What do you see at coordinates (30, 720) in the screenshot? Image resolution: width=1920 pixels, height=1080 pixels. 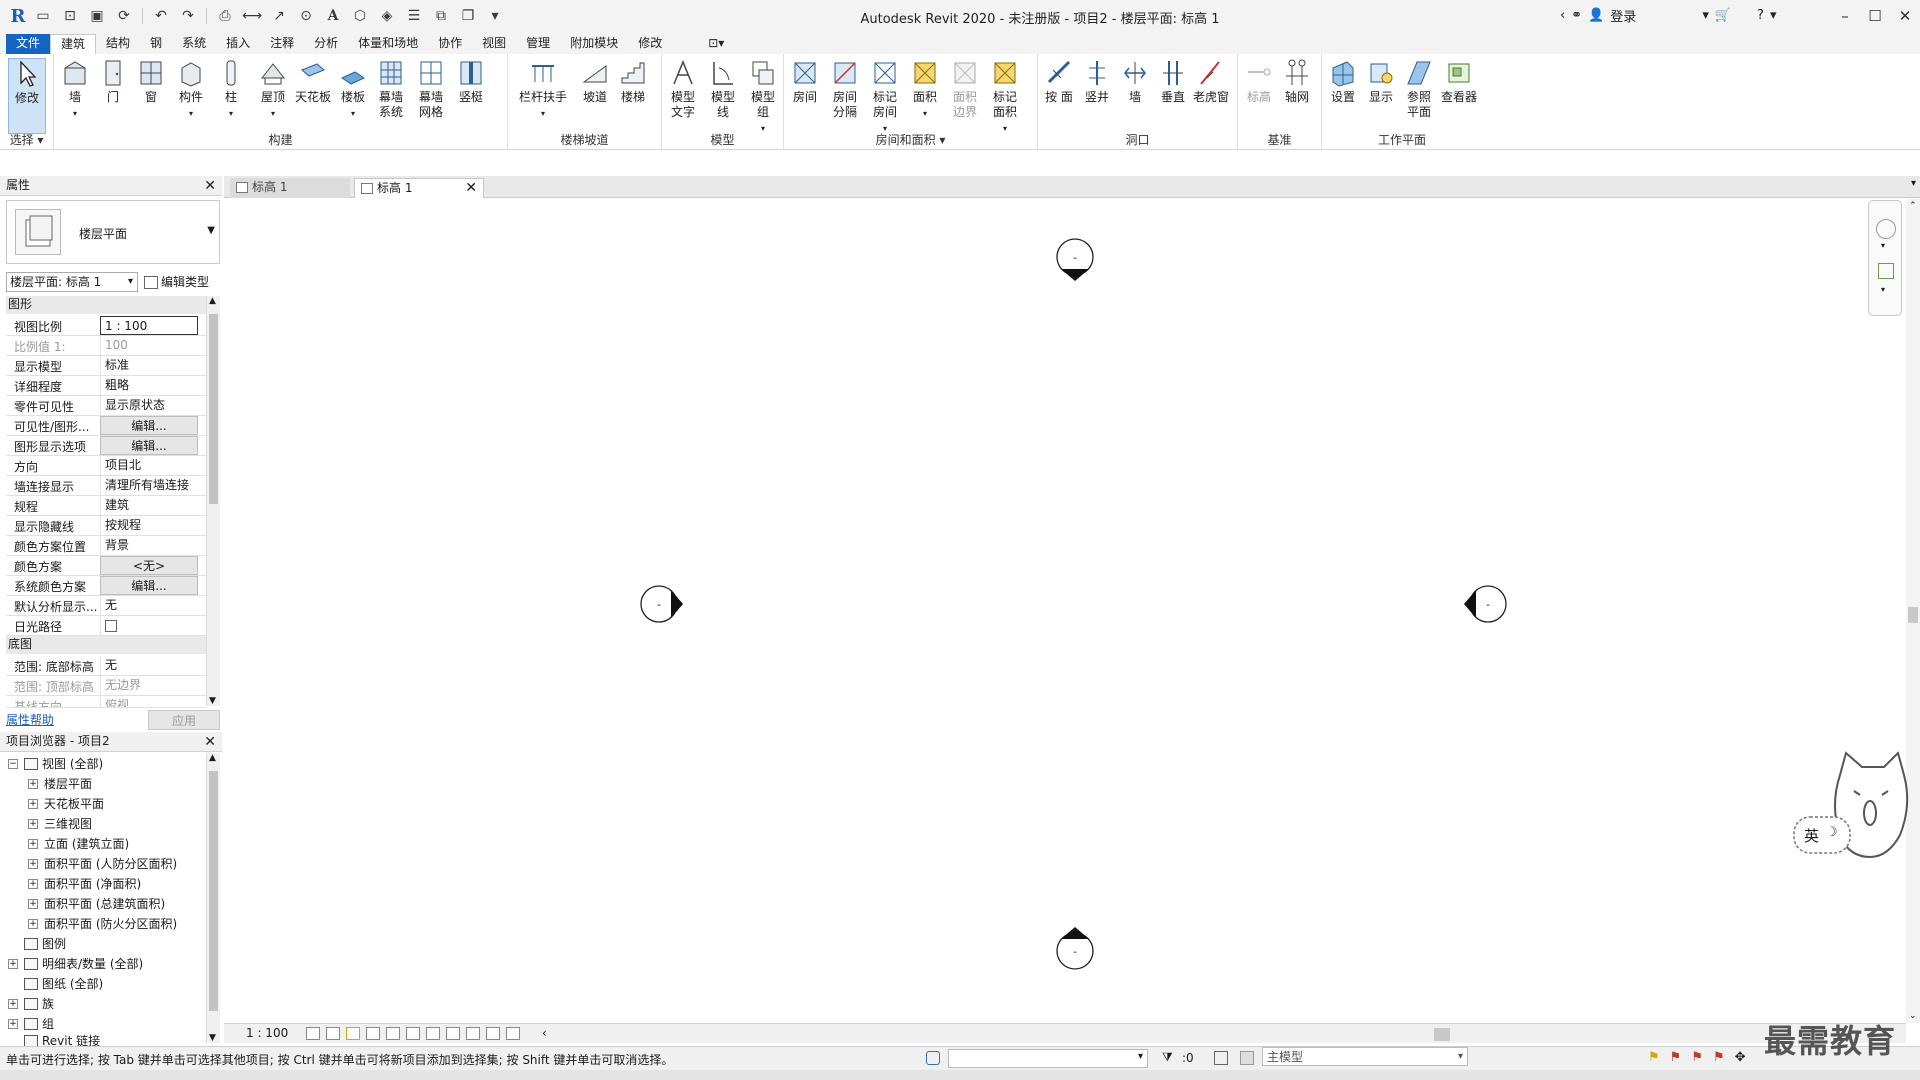 I see `properties-help-link: 属性帮助` at bounding box center [30, 720].